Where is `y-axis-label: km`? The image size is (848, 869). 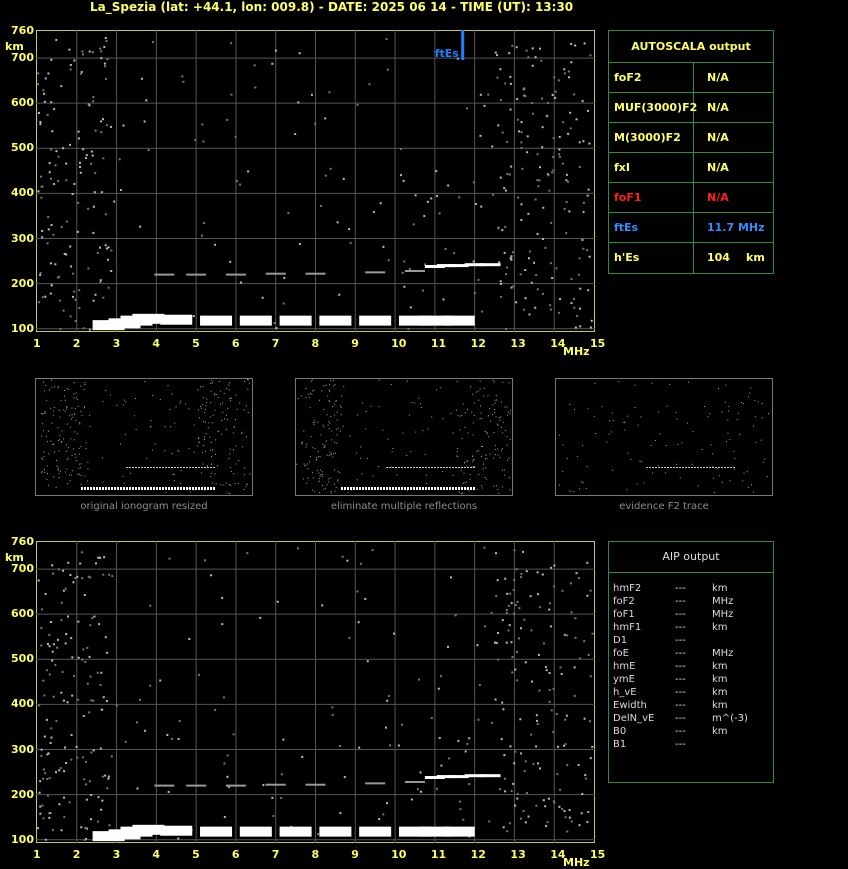
y-axis-label: km is located at coordinates (14, 557).